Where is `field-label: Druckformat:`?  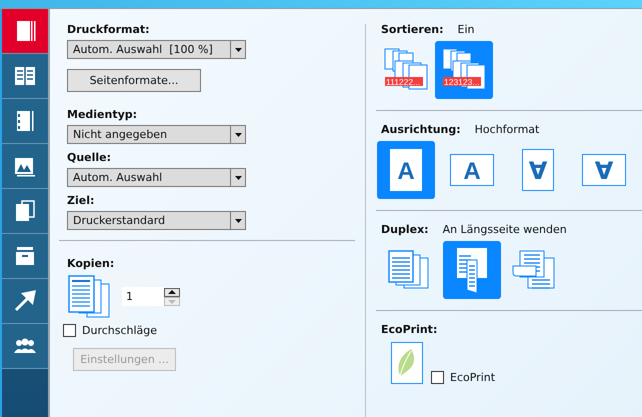
field-label: Druckformat: is located at coordinates (108, 29).